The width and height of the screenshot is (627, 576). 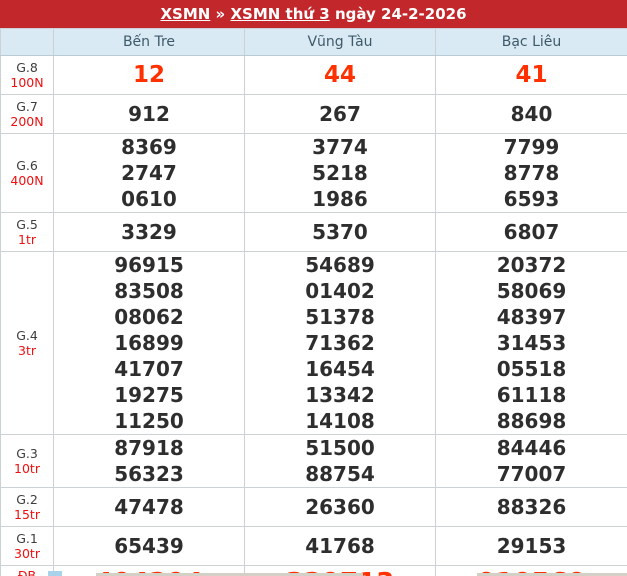 I want to click on result-number: 88754, so click(x=340, y=474).